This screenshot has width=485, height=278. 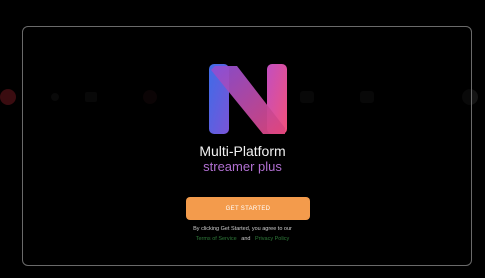 I want to click on legal-links: Terms of Service and Privacy Policy, so click(x=242, y=239).